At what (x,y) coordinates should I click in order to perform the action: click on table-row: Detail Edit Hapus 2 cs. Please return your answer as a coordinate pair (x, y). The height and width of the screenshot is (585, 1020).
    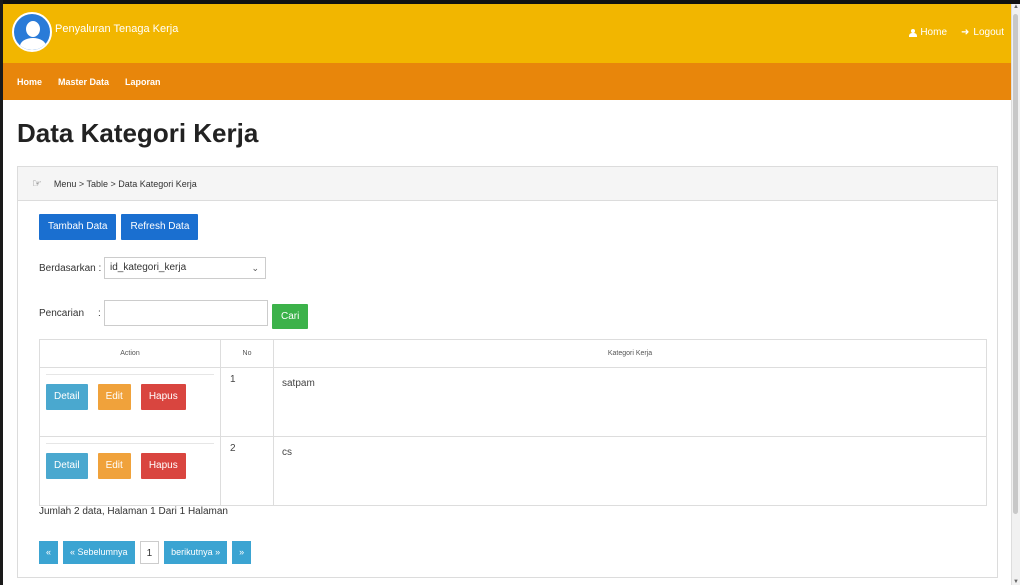
    Looking at the image, I should click on (513, 471).